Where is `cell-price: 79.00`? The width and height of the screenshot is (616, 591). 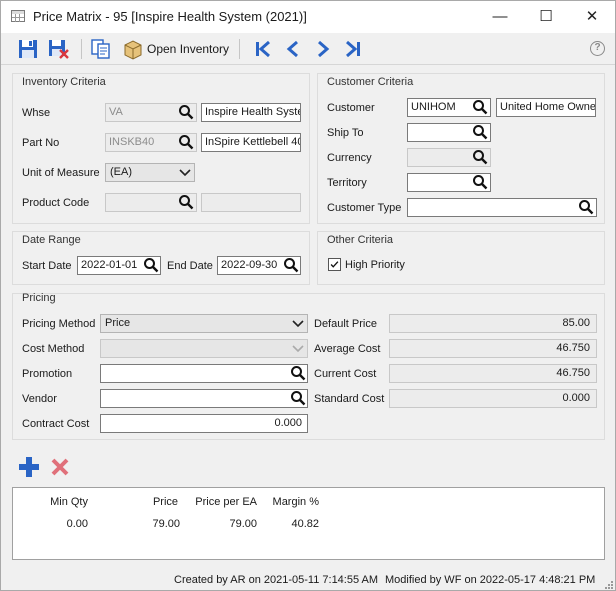 cell-price: 79.00 is located at coordinates (141, 524).